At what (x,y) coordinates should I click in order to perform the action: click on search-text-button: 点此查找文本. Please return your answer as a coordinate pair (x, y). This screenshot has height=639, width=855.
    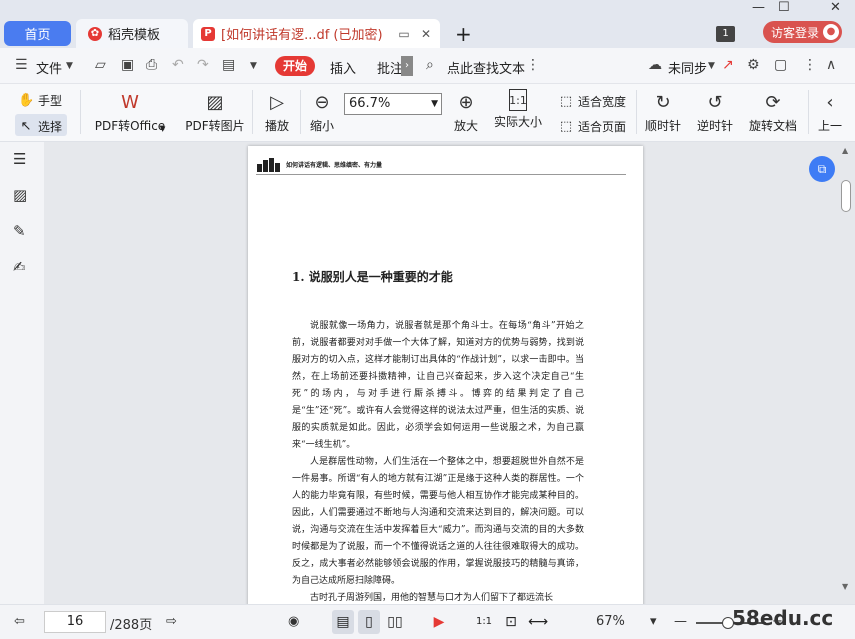
    Looking at the image, I should click on (486, 67).